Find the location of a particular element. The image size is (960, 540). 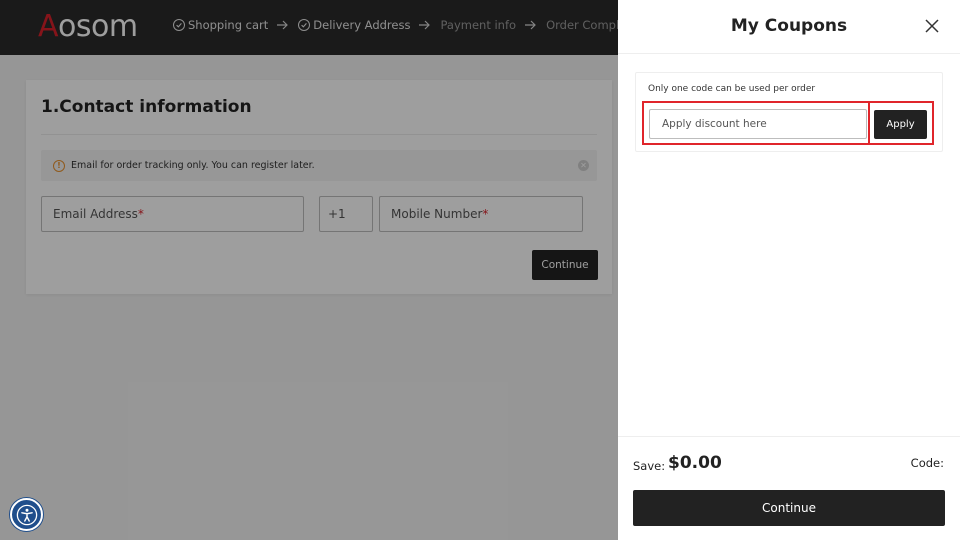

coupons-continue-button: Continue is located at coordinates (789, 508).